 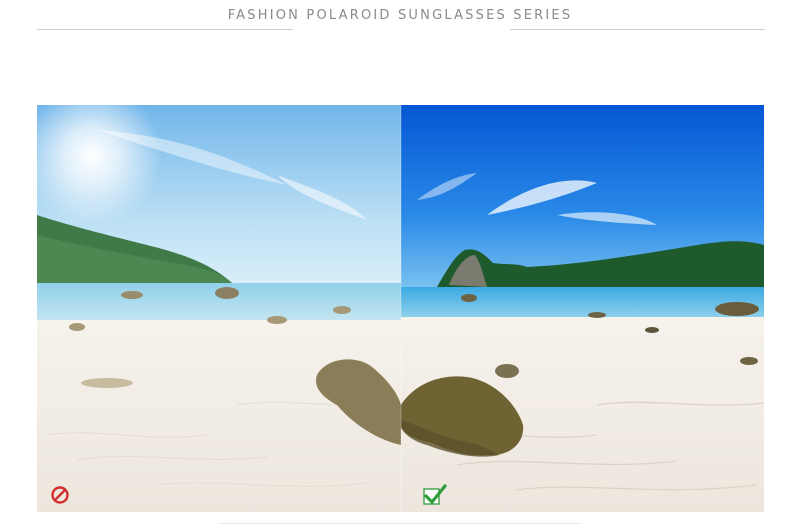 What do you see at coordinates (60, 495) in the screenshot?
I see `prohibited-icon` at bounding box center [60, 495].